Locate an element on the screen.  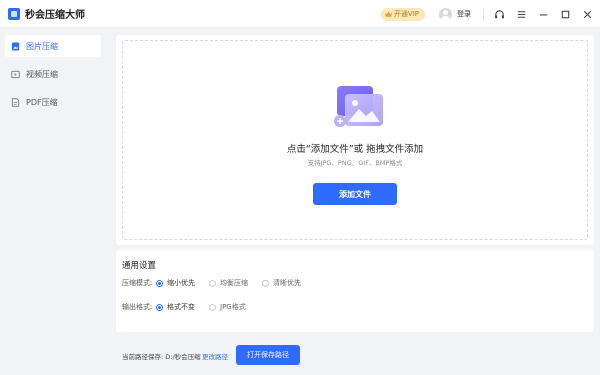
divider is located at coordinates (483, 14).